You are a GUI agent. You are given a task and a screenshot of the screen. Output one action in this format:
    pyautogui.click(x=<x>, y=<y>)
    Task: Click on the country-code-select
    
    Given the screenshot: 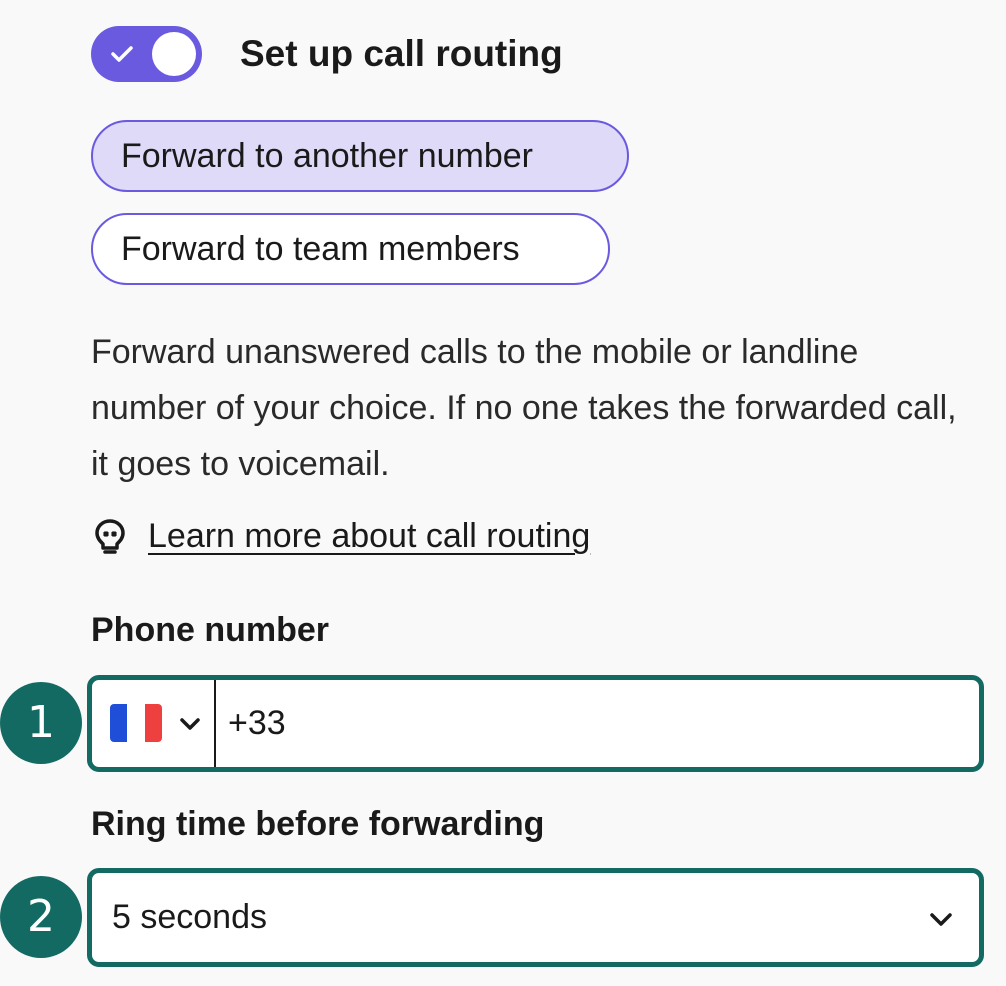 What is the action you would take?
    pyautogui.click(x=154, y=723)
    